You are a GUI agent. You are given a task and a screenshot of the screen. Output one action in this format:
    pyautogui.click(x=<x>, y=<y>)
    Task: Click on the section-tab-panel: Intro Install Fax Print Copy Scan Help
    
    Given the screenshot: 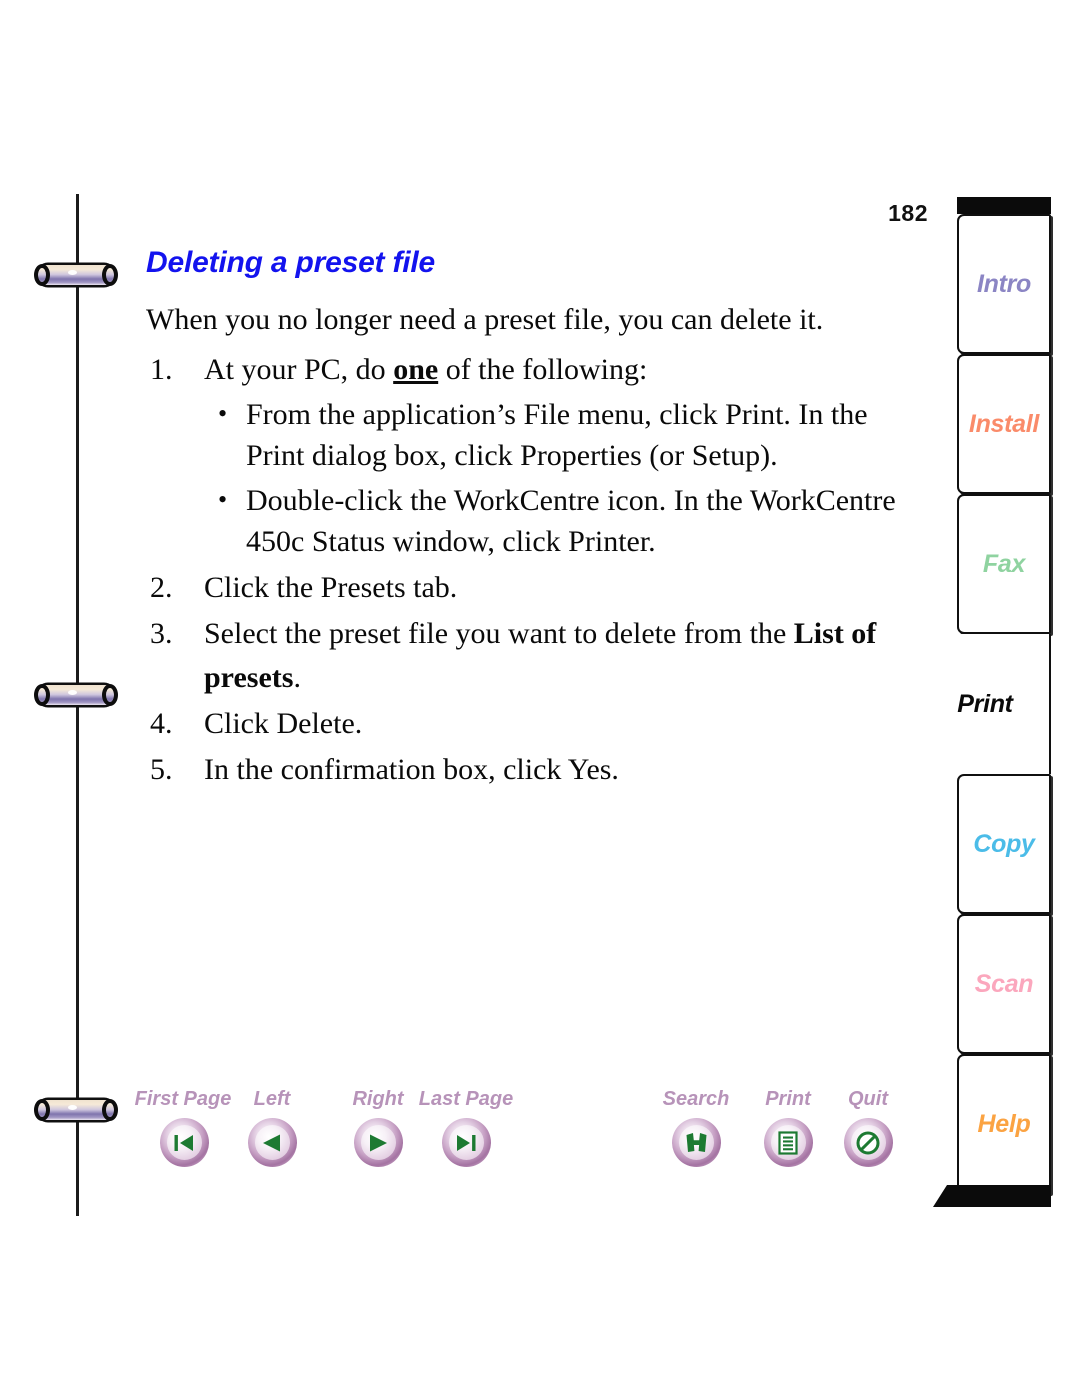 What is the action you would take?
    pyautogui.click(x=990, y=702)
    